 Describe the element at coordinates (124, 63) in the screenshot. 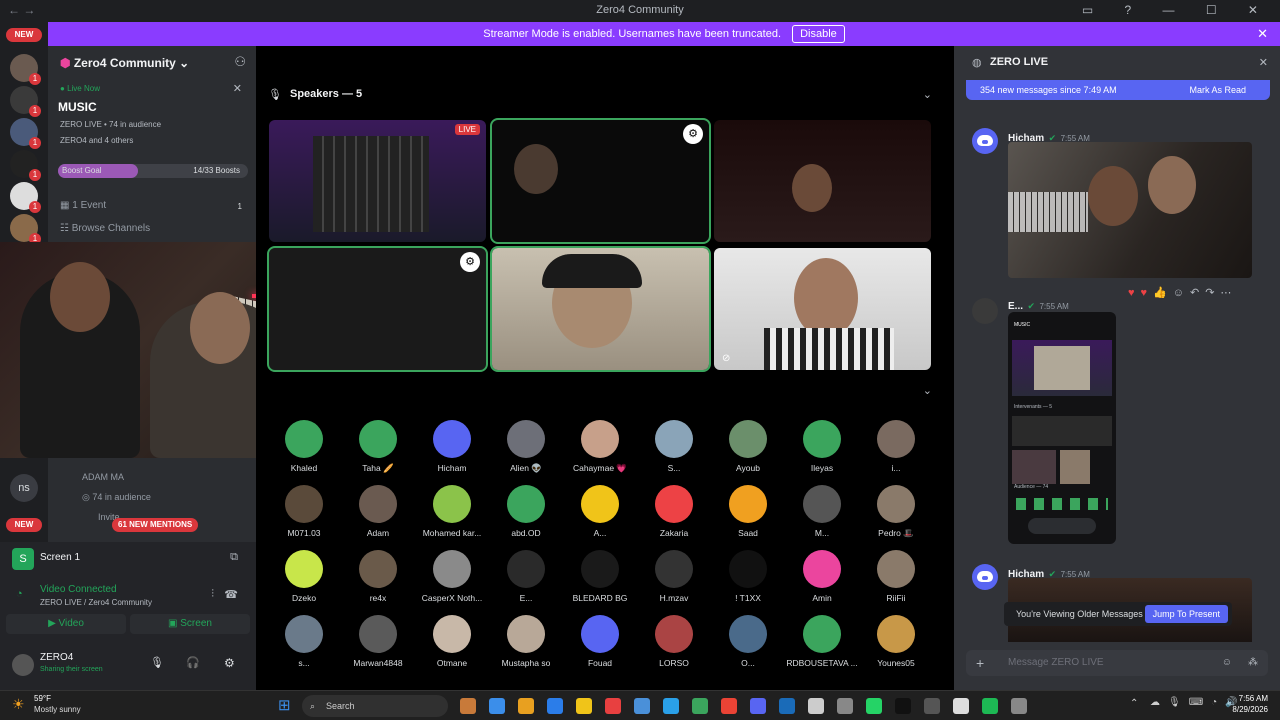

I see `server-name: ⬢ Zero4 Community ⌄` at that location.